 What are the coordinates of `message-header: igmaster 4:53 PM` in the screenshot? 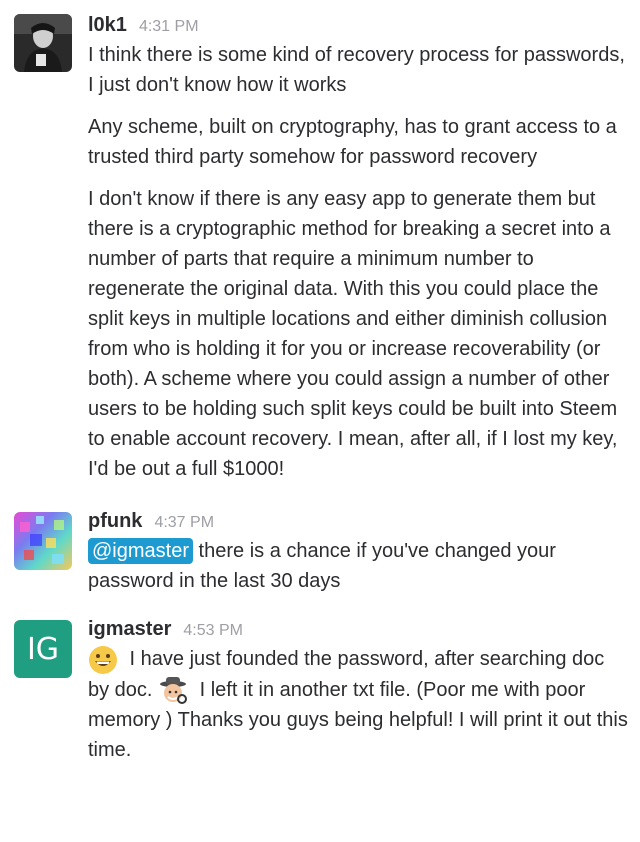 It's located at (358, 631).